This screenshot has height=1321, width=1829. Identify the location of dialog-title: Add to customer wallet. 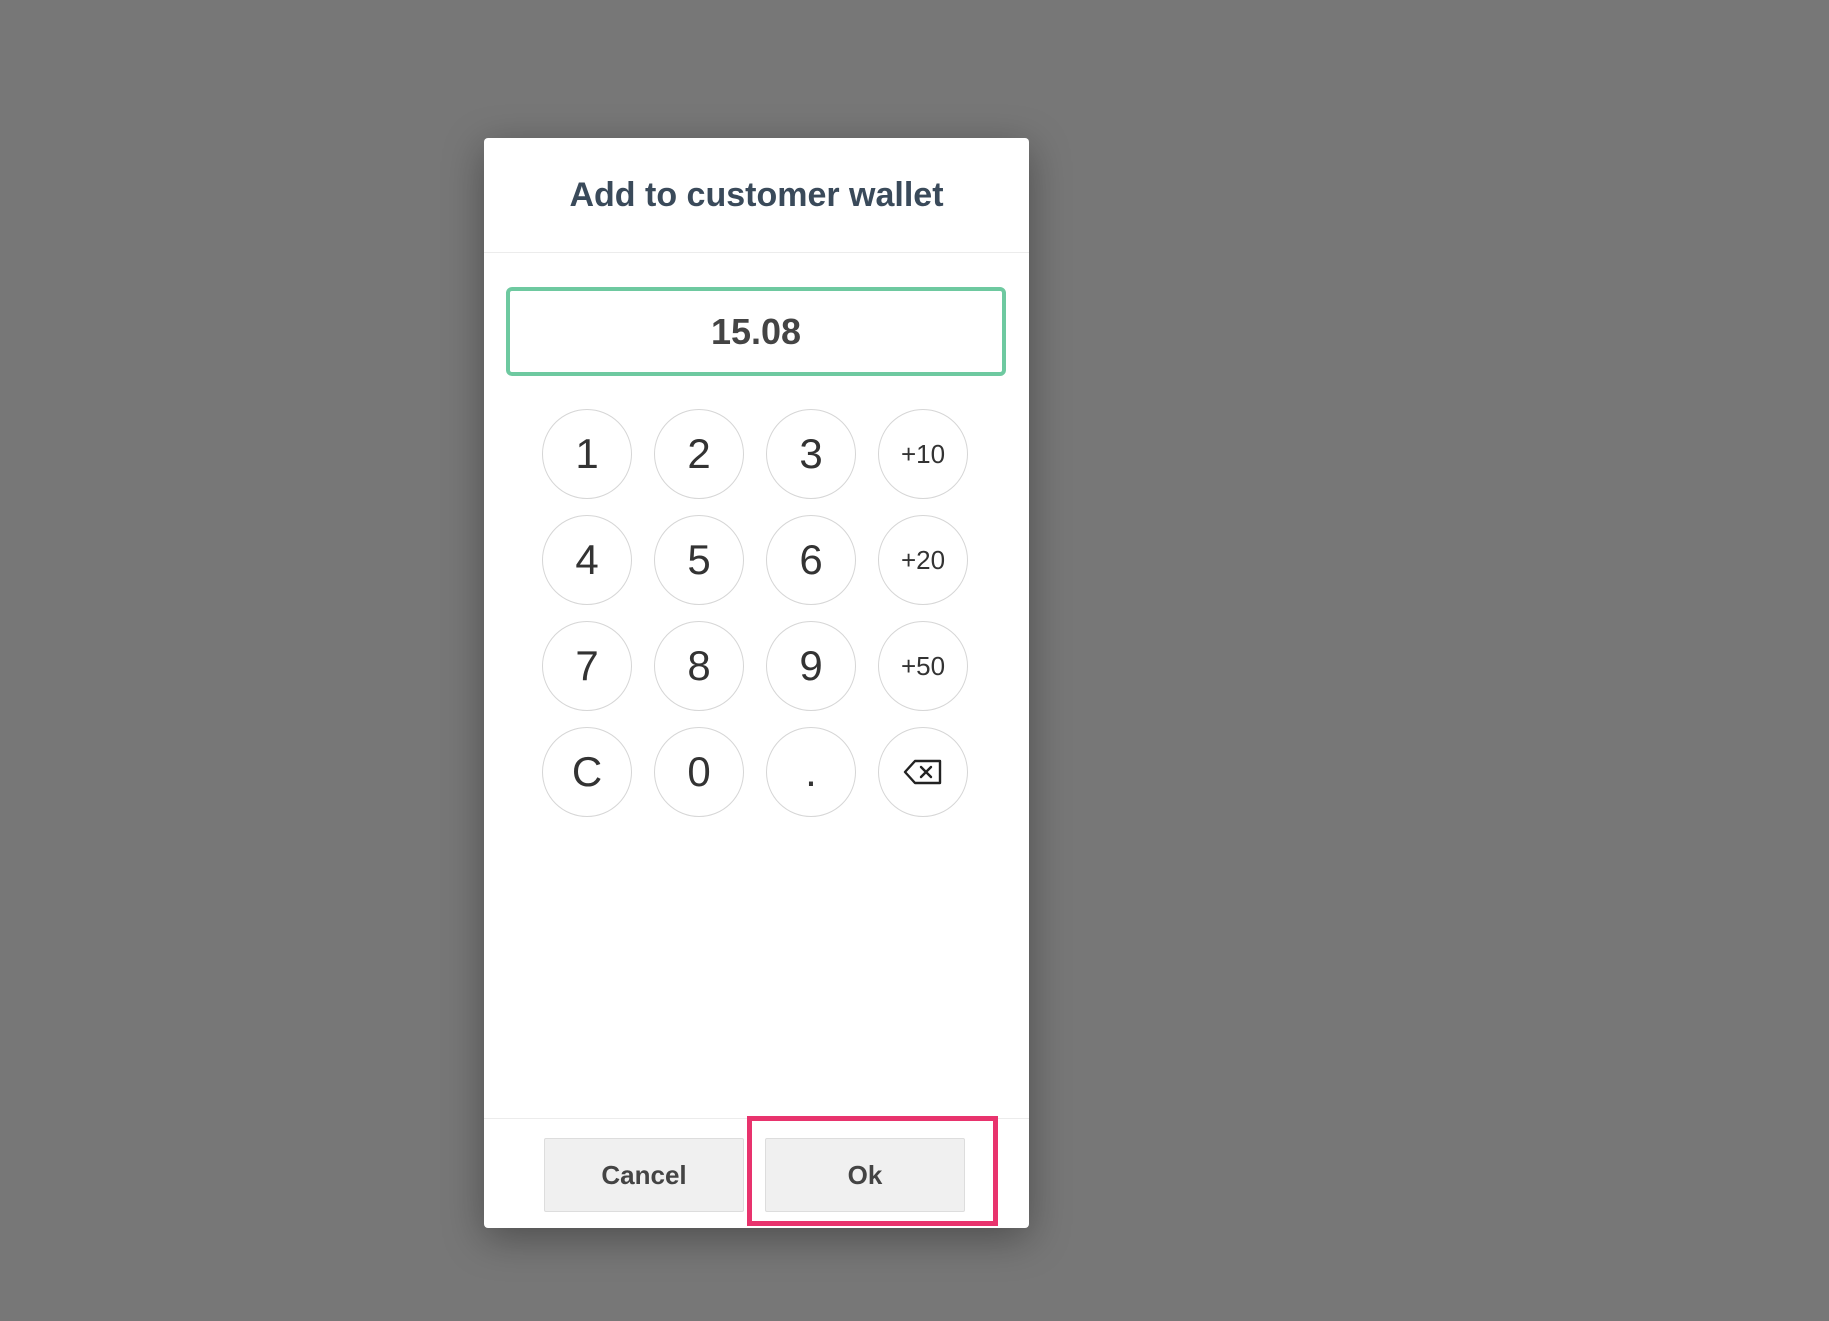
(756, 194).